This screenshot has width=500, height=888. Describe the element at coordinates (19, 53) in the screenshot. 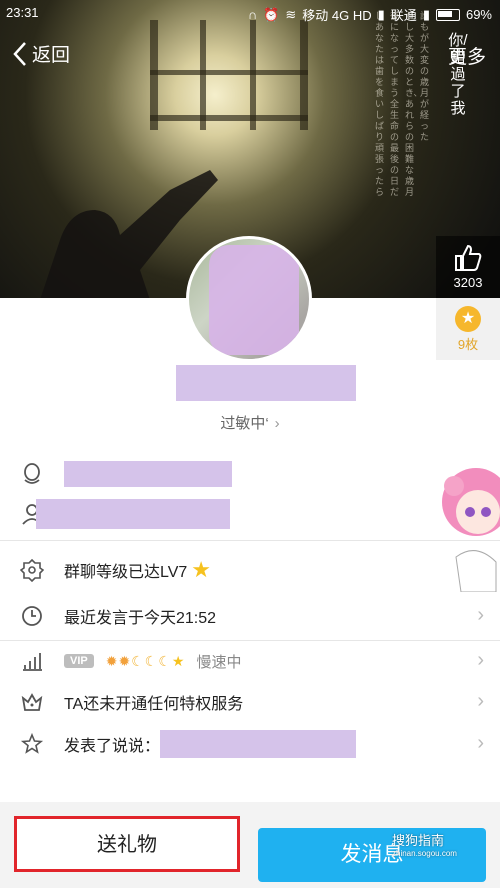

I see `chevron-left-icon` at that location.